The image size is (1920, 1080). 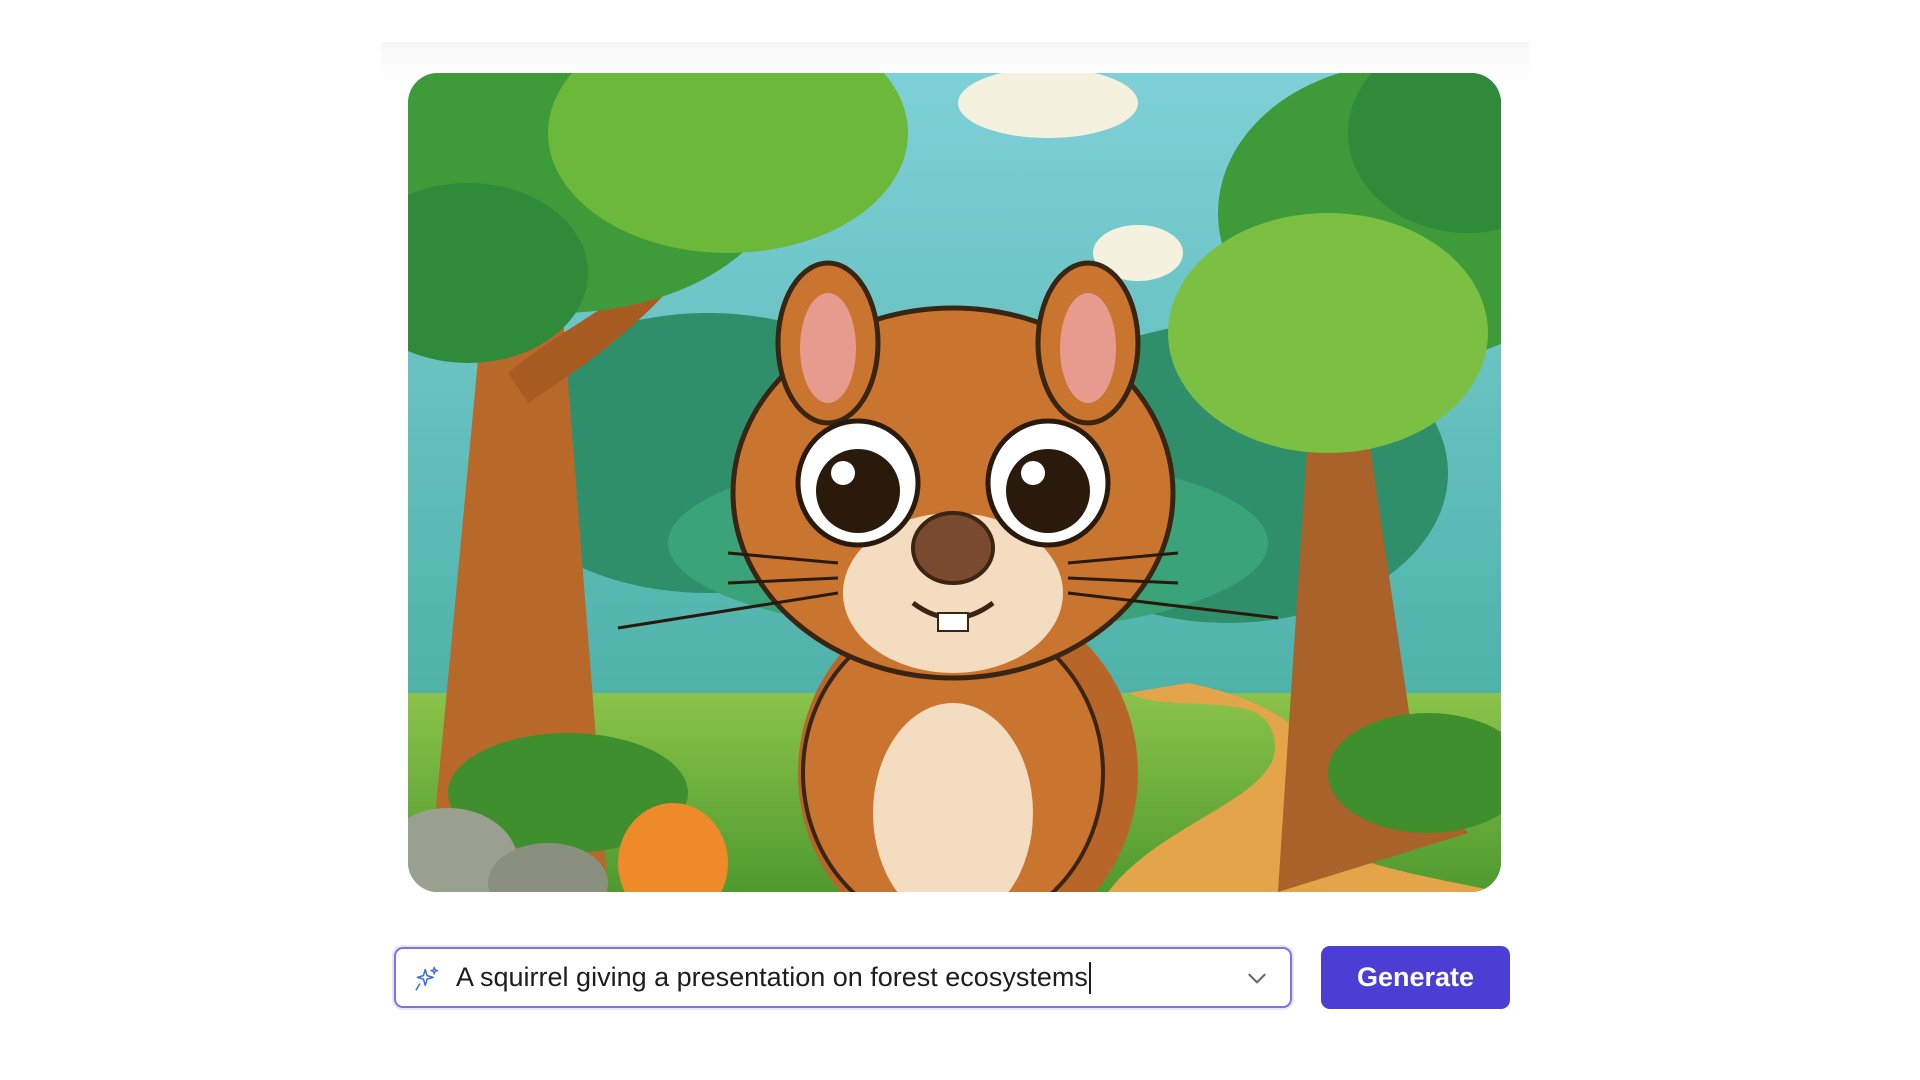 What do you see at coordinates (427, 978) in the screenshot?
I see `sparkle-icon` at bounding box center [427, 978].